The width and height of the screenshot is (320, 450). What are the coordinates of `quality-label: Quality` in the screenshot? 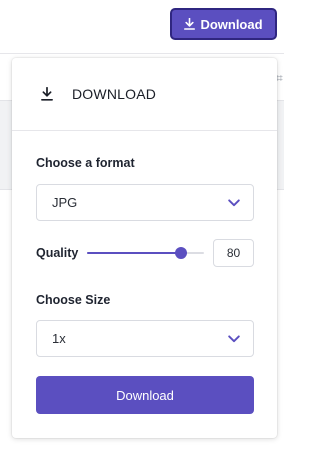 It's located at (57, 253).